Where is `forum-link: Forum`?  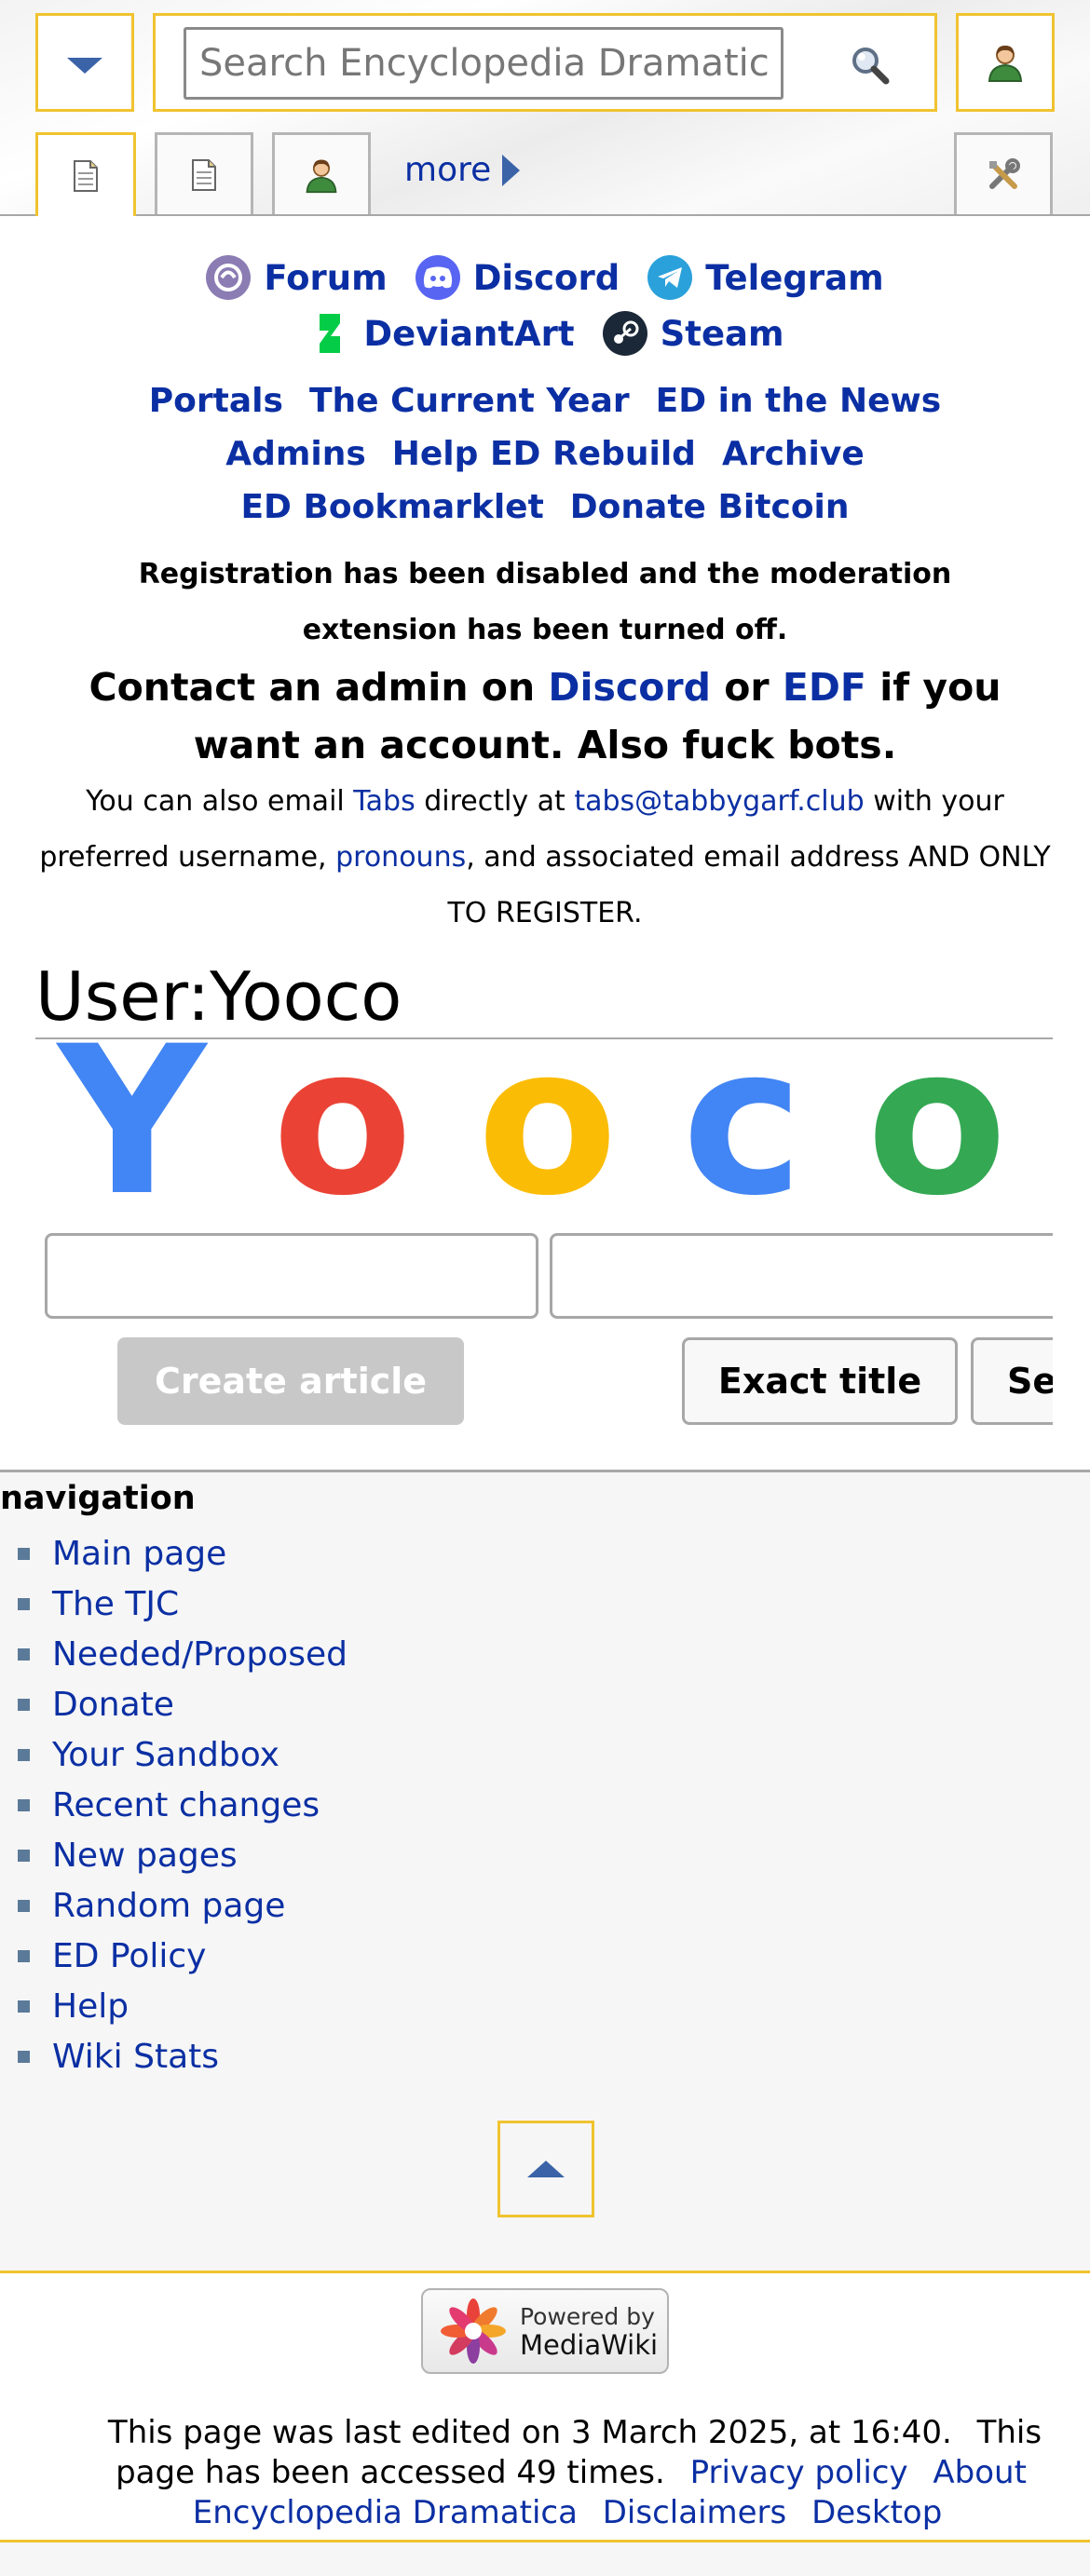 forum-link: Forum is located at coordinates (297, 277).